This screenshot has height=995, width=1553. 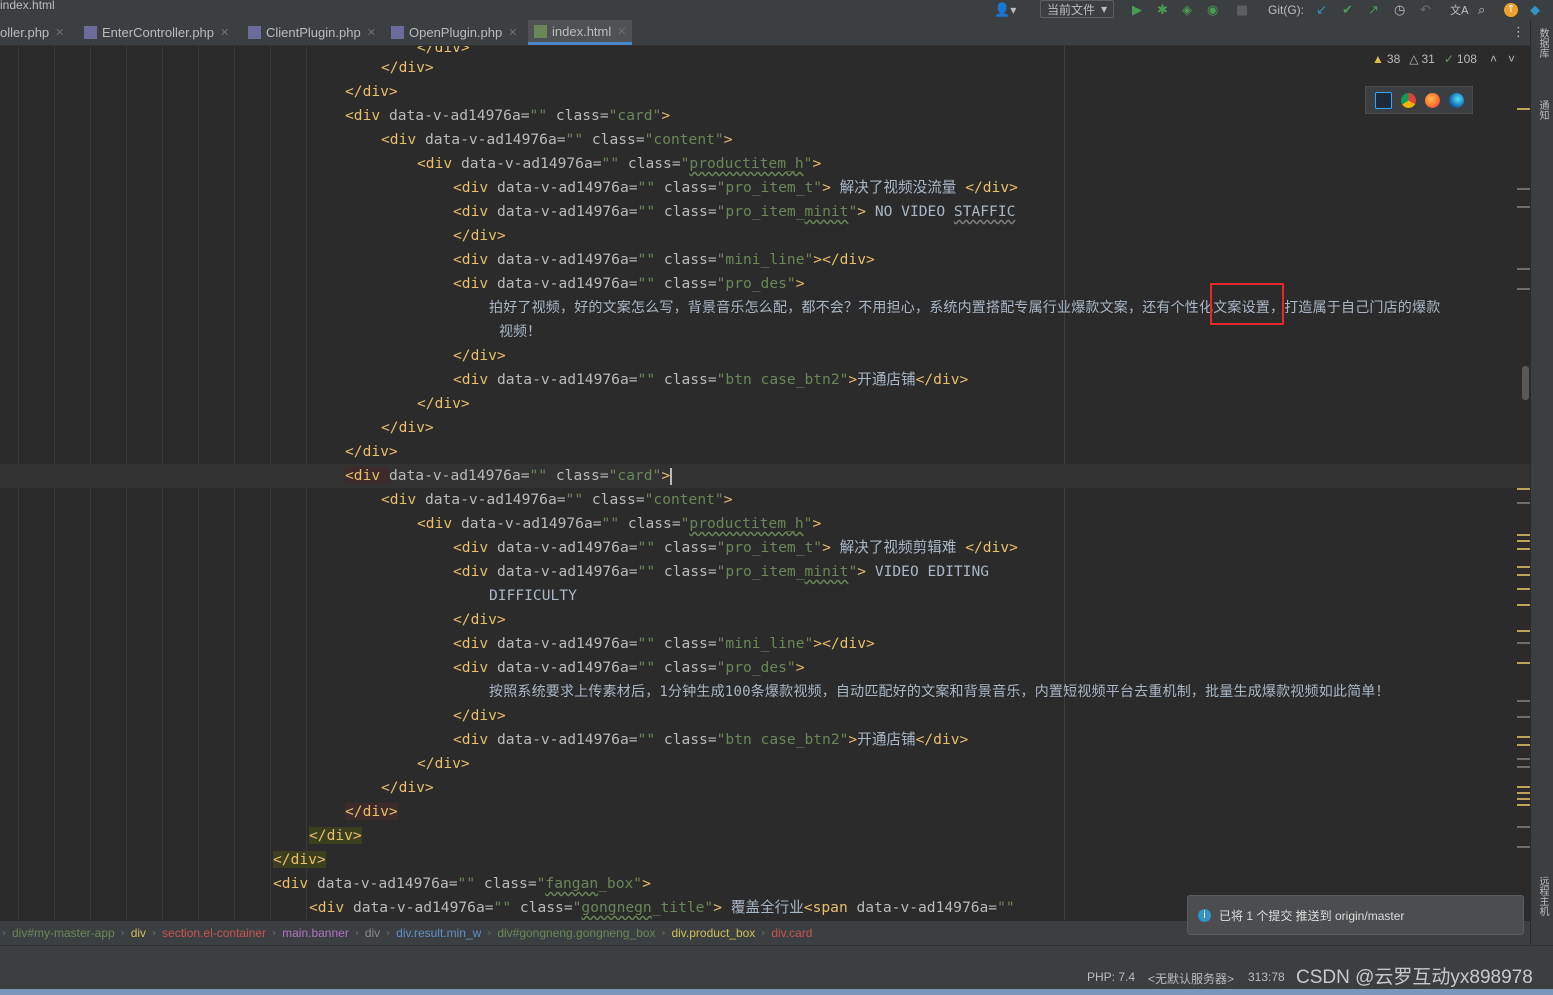 I want to click on firefox-icon, so click(x=1432, y=100).